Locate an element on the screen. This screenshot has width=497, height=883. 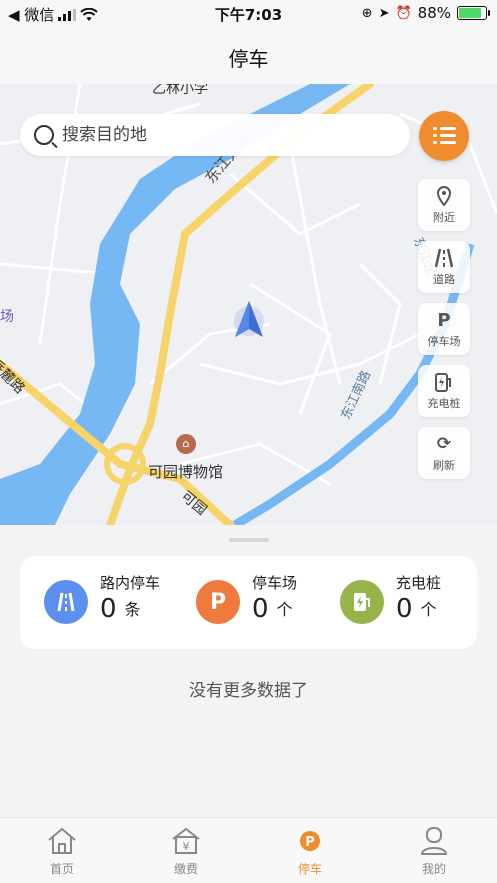
nav-bar: 停车 is located at coordinates (248, 57).